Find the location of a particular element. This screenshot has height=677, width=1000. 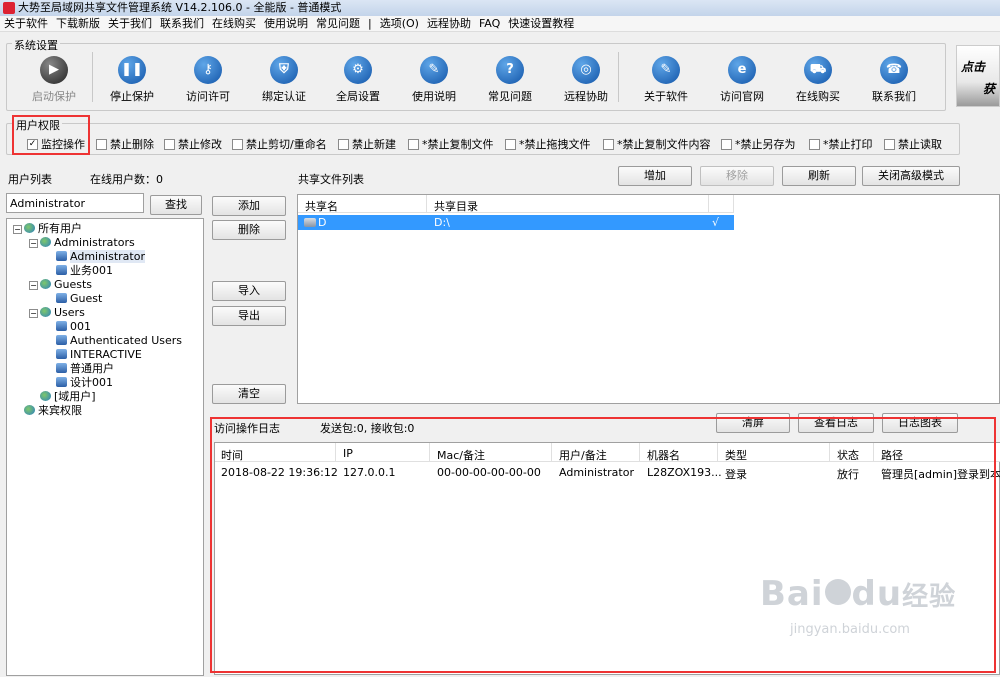

permission-checkbox: 禁止剪切/重命名 is located at coordinates (279, 144).